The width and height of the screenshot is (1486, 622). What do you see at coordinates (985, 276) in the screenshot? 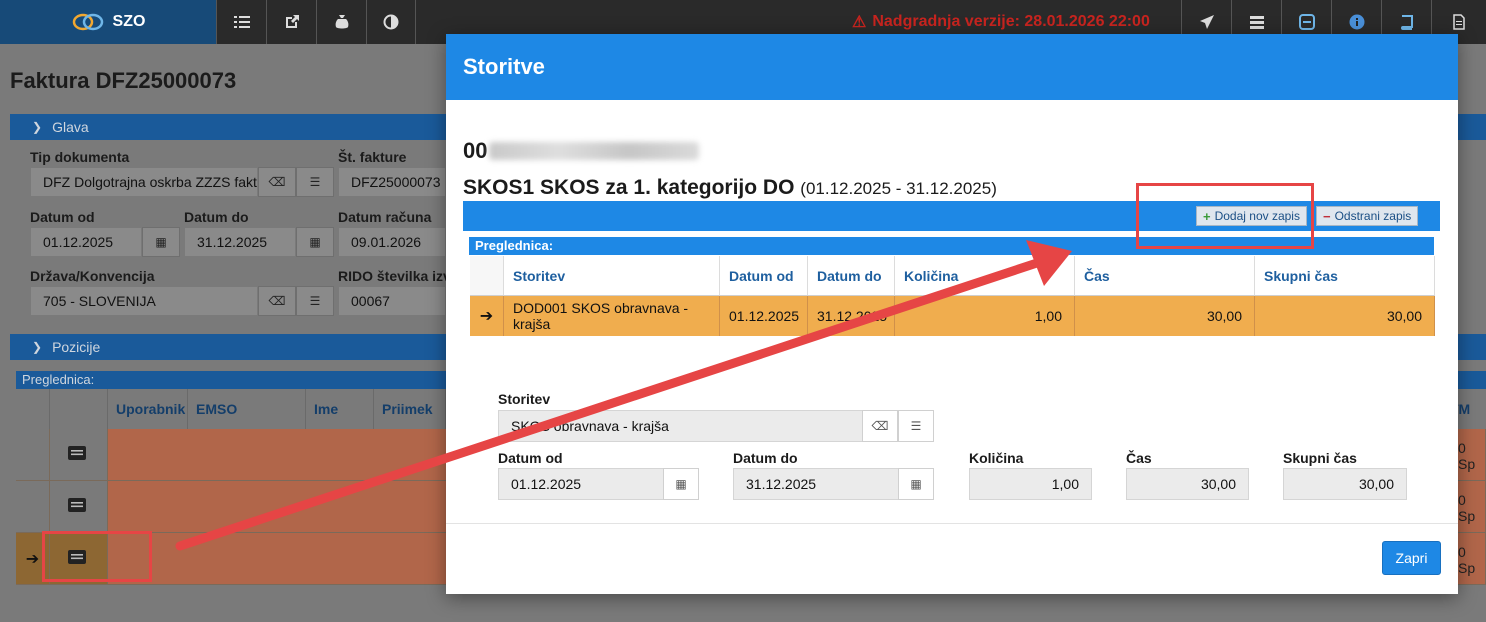
I see `services-head-quantity: Količina` at bounding box center [985, 276].